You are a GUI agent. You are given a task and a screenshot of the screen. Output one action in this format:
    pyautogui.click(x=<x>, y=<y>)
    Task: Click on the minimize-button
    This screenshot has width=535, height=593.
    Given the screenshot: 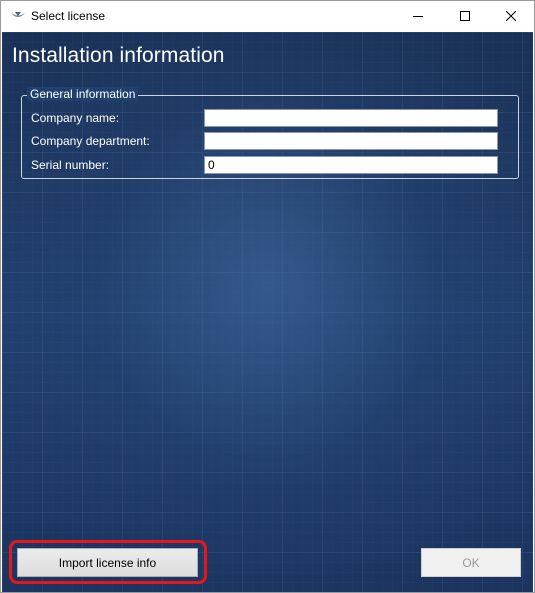 What is the action you would take?
    pyautogui.click(x=418, y=16)
    